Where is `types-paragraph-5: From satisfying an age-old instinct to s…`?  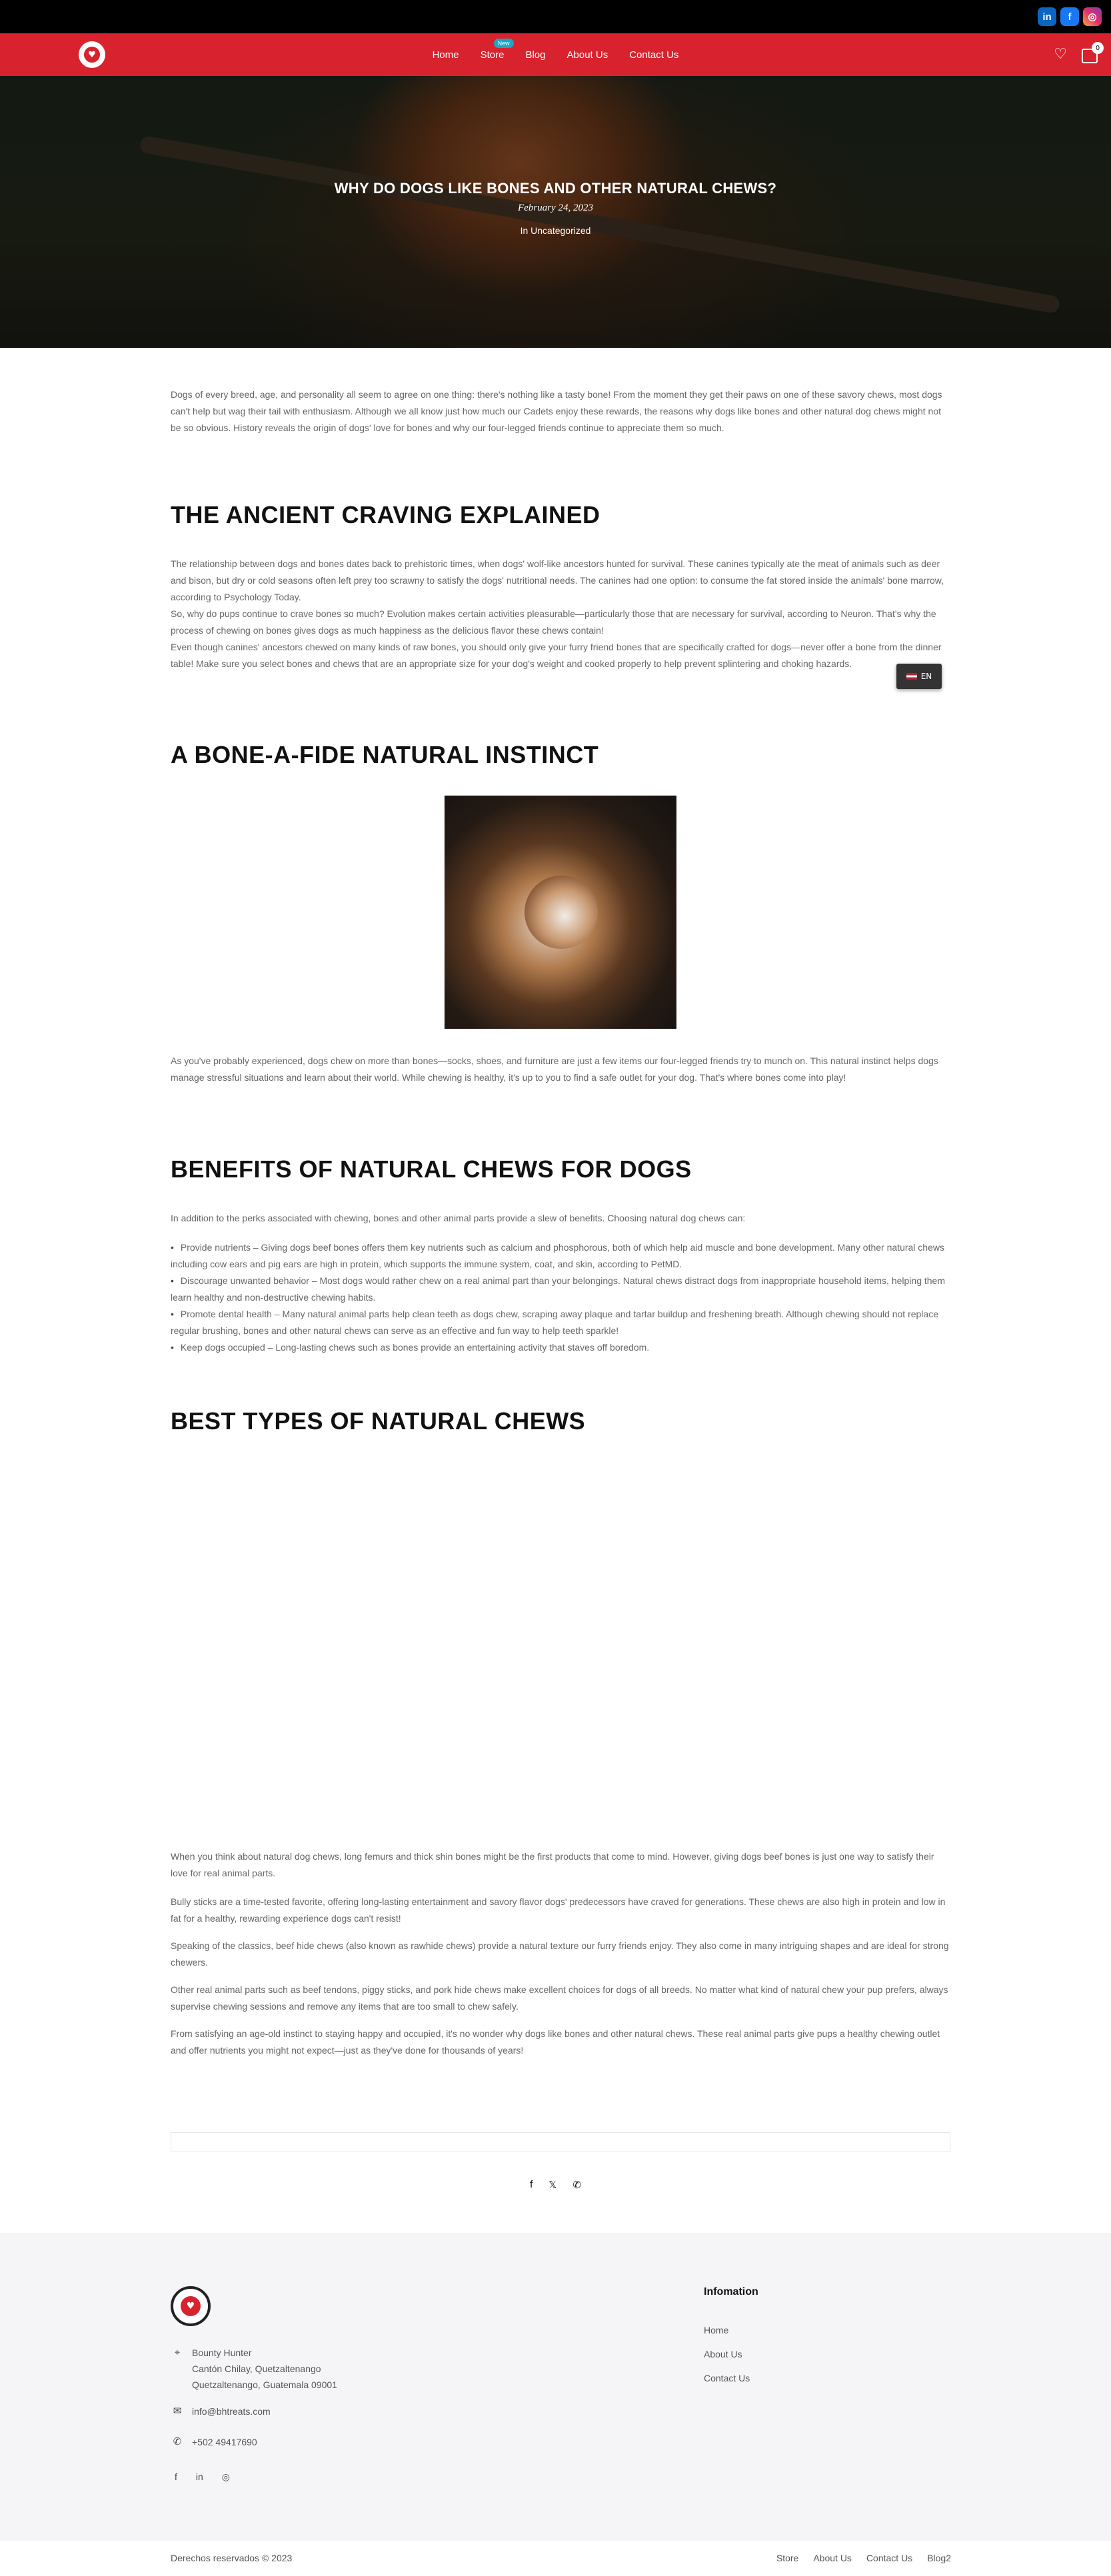
types-paragraph-5: From satisfying an age-old instinct to s… is located at coordinates (555, 2042).